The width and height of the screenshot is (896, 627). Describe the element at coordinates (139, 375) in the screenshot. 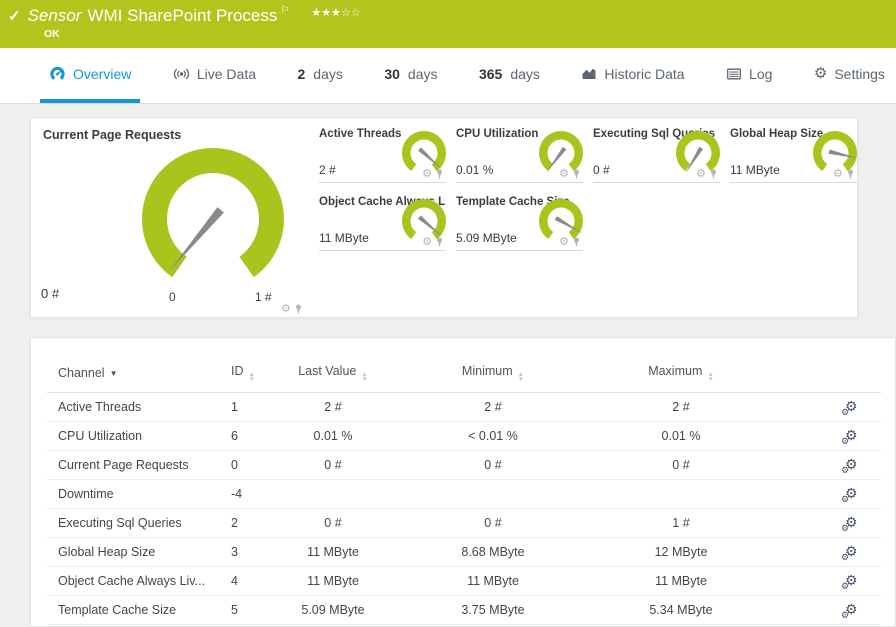

I see `column-header-channel: Channel ▼` at that location.